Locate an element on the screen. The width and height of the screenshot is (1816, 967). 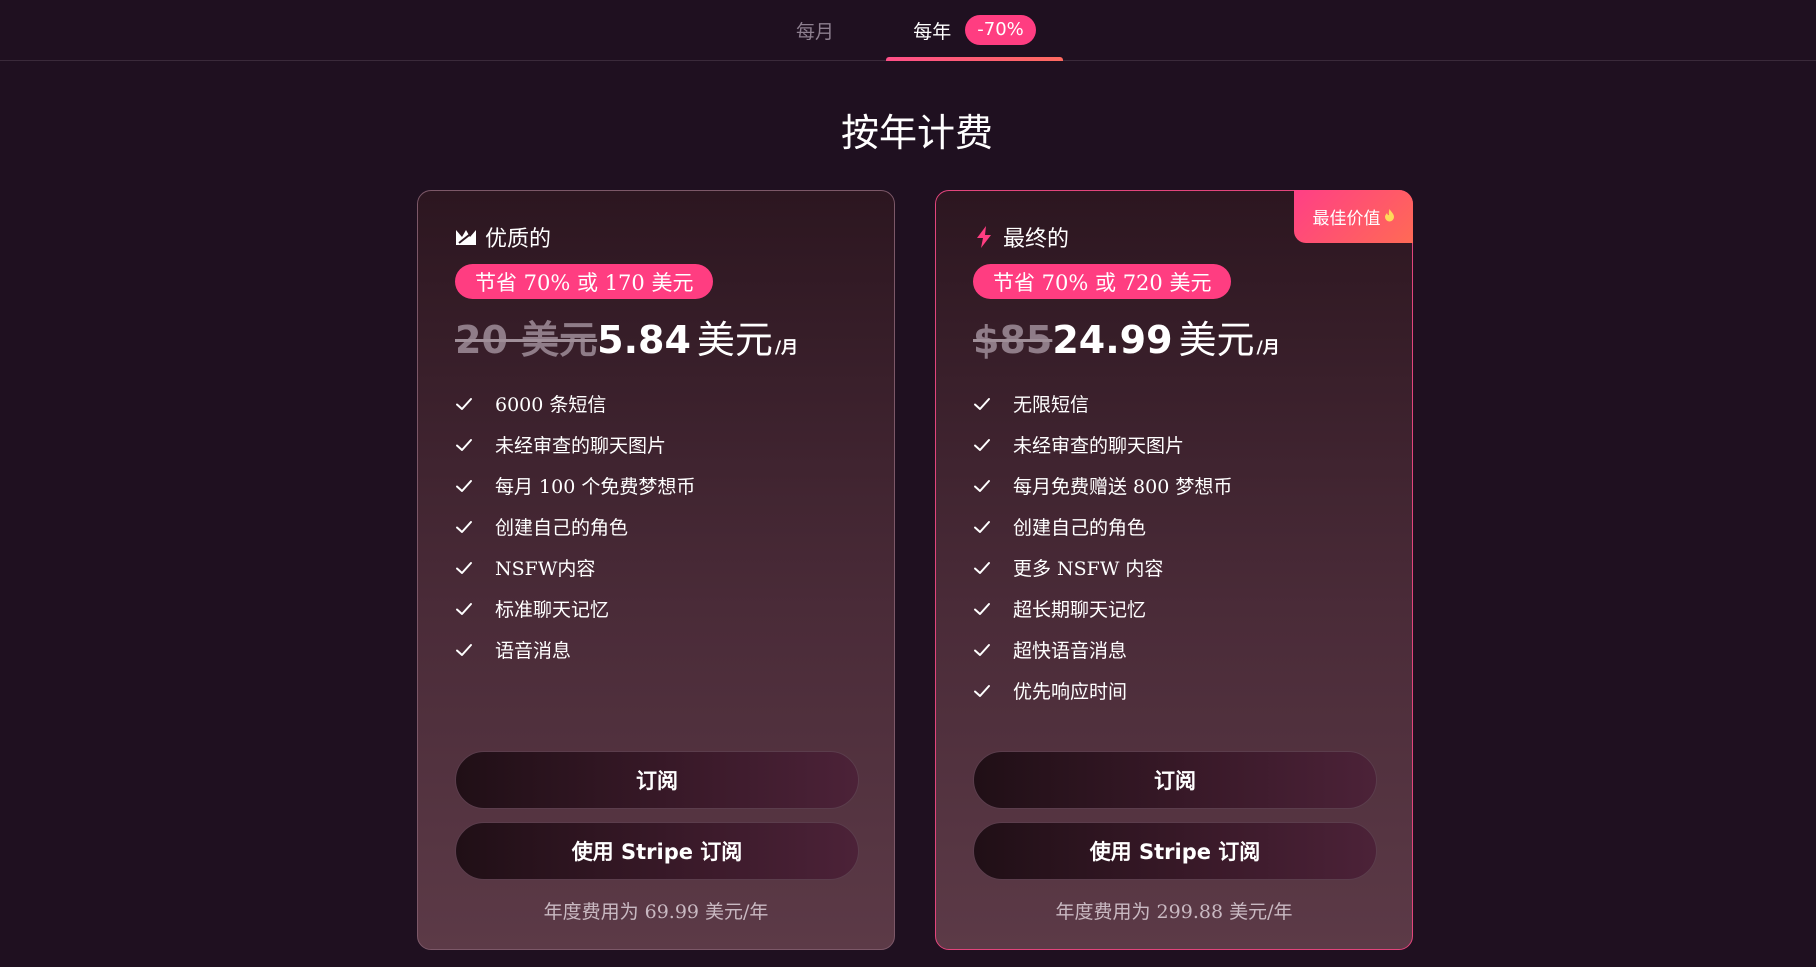
yearly-discount-badge: -70% is located at coordinates (1000, 30).